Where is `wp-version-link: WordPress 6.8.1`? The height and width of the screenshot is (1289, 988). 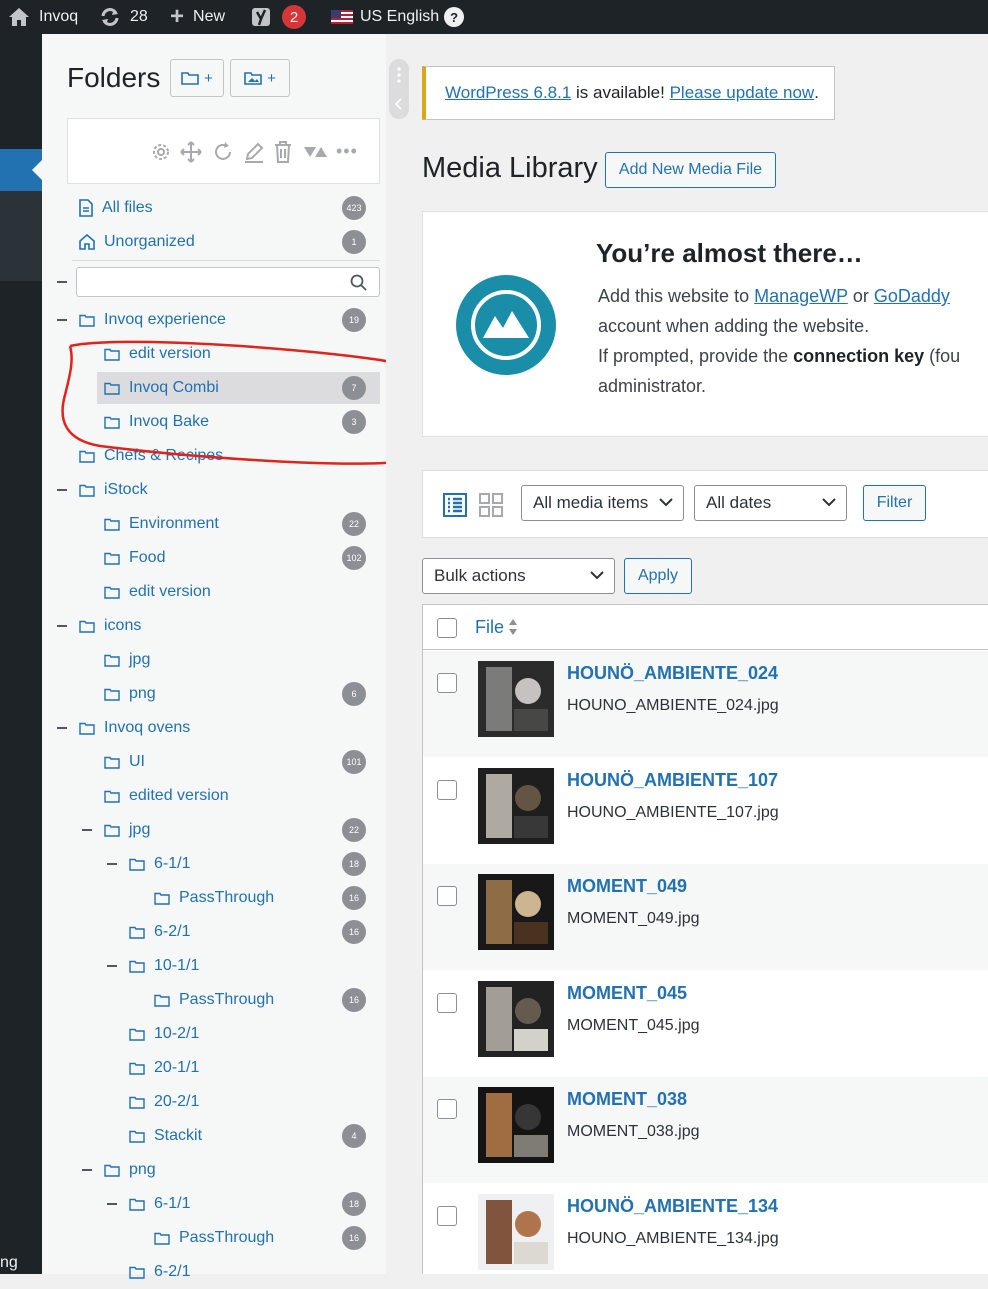 wp-version-link: WordPress 6.8.1 is located at coordinates (508, 93).